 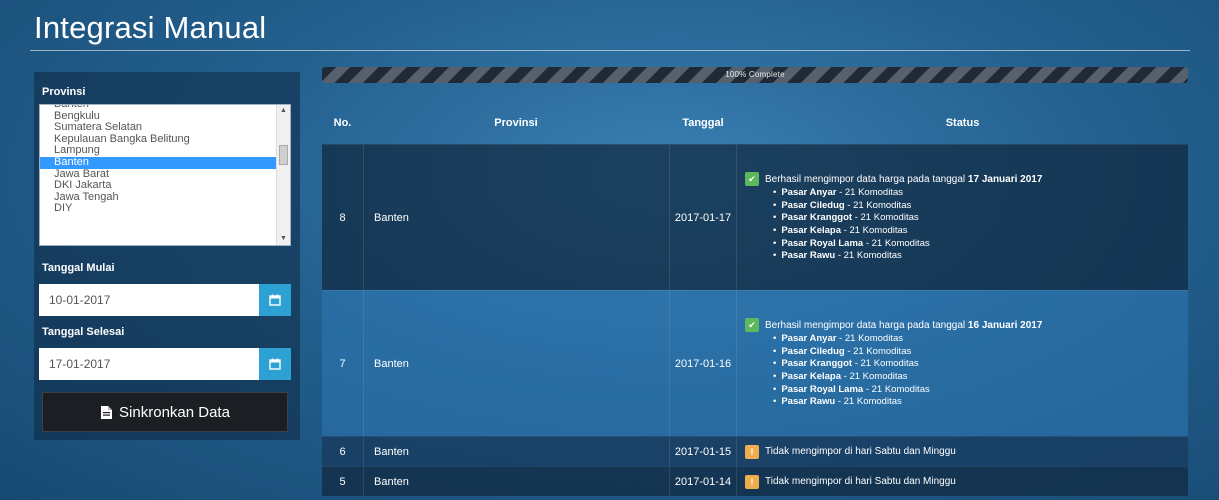 What do you see at coordinates (158, 209) in the screenshot?
I see `province-option: DIY` at bounding box center [158, 209].